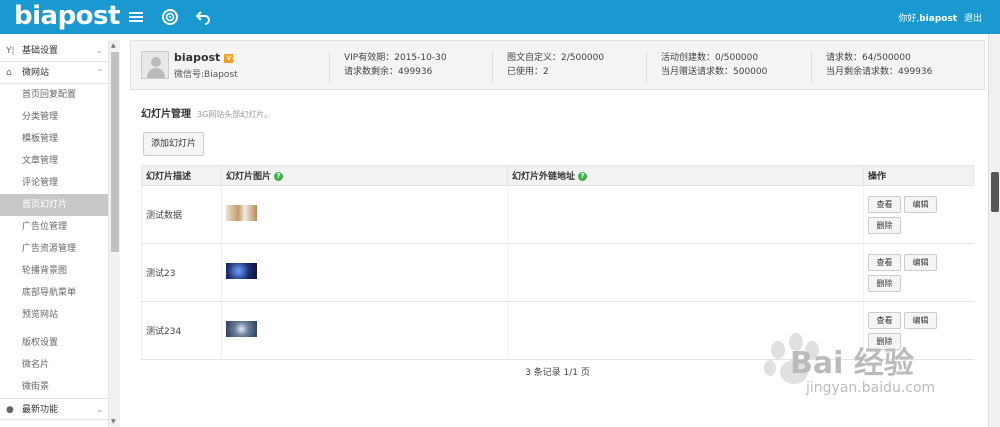  I want to click on wechat-id: 微信号:Biapost, so click(206, 75).